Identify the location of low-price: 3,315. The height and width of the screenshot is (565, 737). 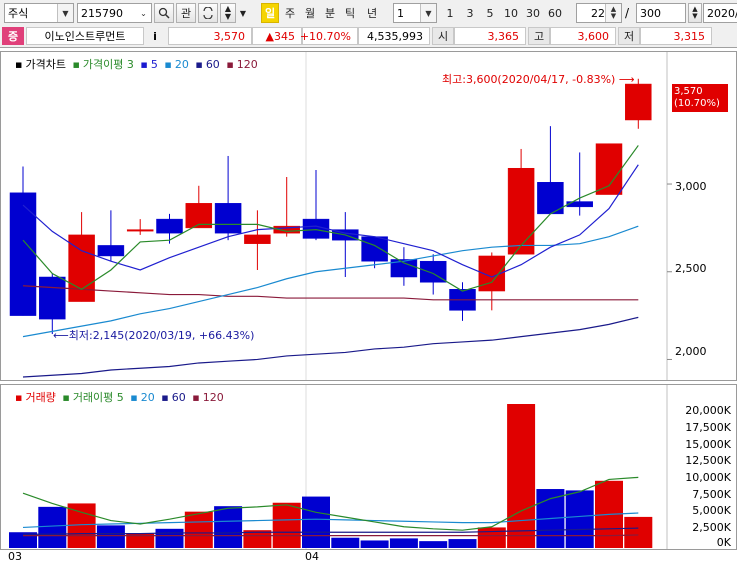
(676, 36).